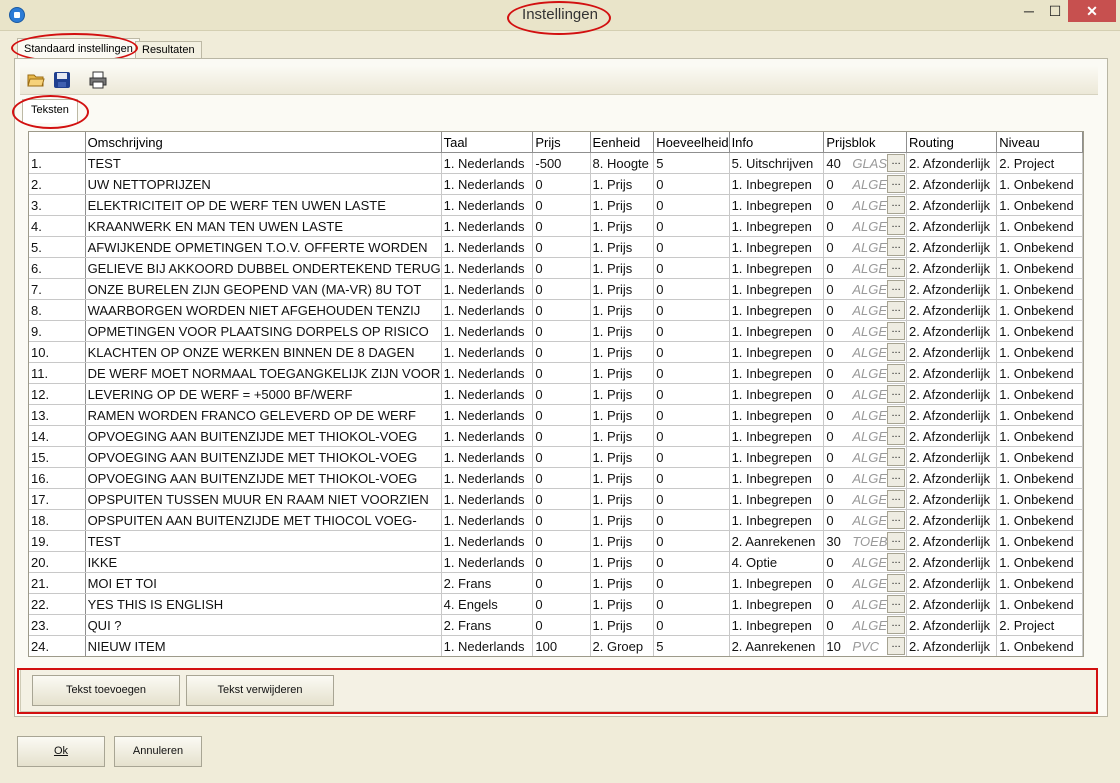 This screenshot has width=1120, height=783. I want to click on cell-prijs: -500, so click(561, 163).